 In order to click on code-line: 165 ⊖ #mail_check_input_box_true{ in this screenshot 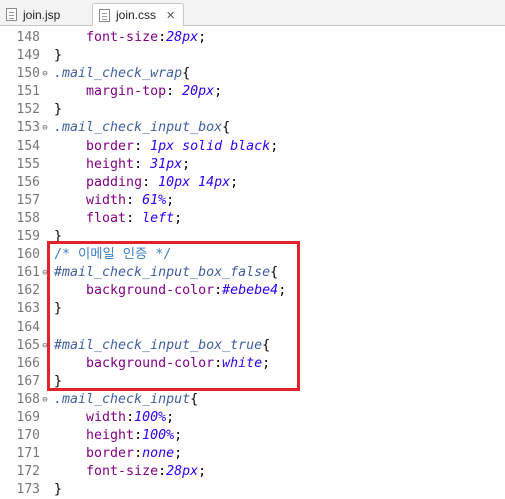, I will do `click(252, 346)`.